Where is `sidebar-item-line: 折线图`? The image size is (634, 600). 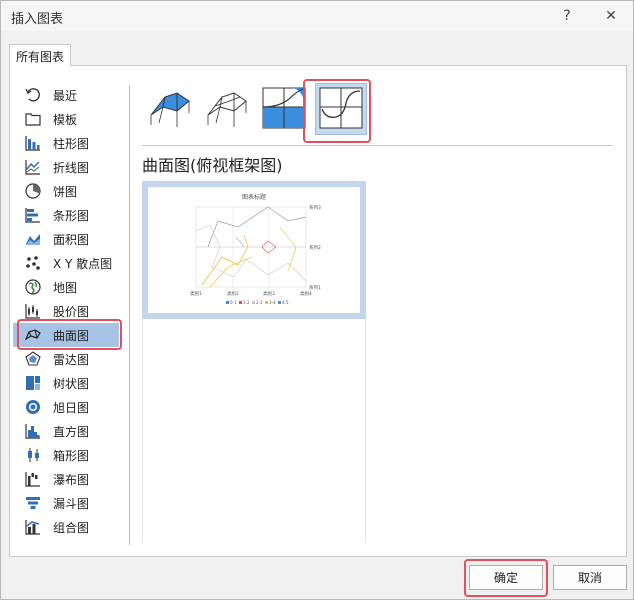
sidebar-item-line: 折线图 is located at coordinates (66, 167).